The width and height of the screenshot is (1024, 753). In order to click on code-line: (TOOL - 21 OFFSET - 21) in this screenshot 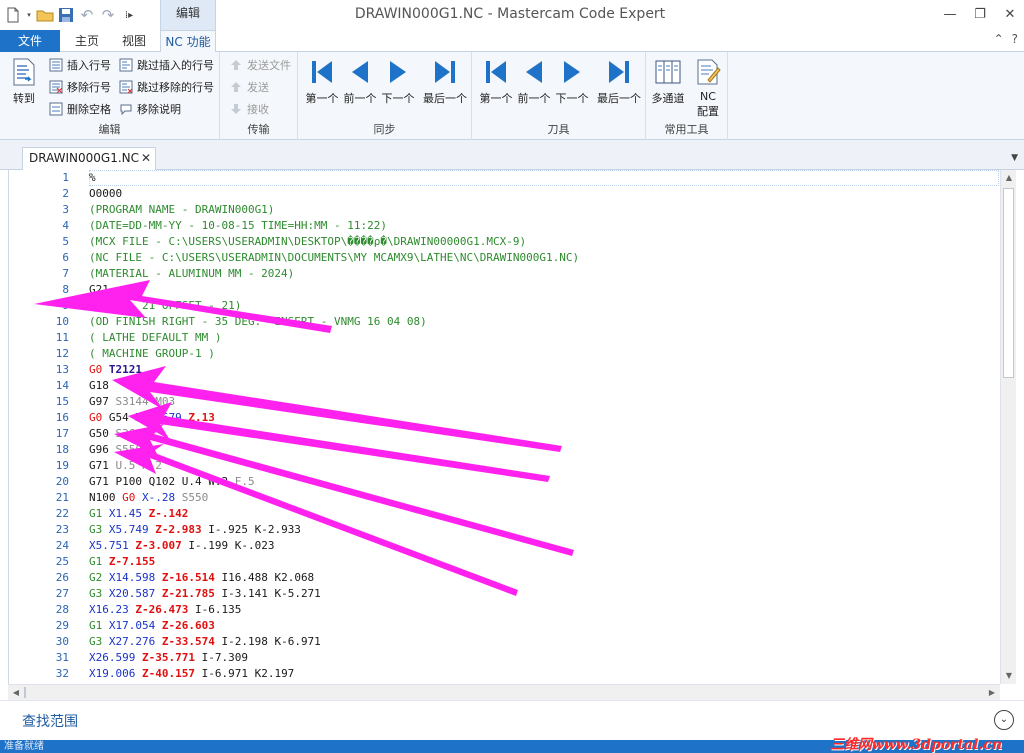, I will do `click(165, 306)`.